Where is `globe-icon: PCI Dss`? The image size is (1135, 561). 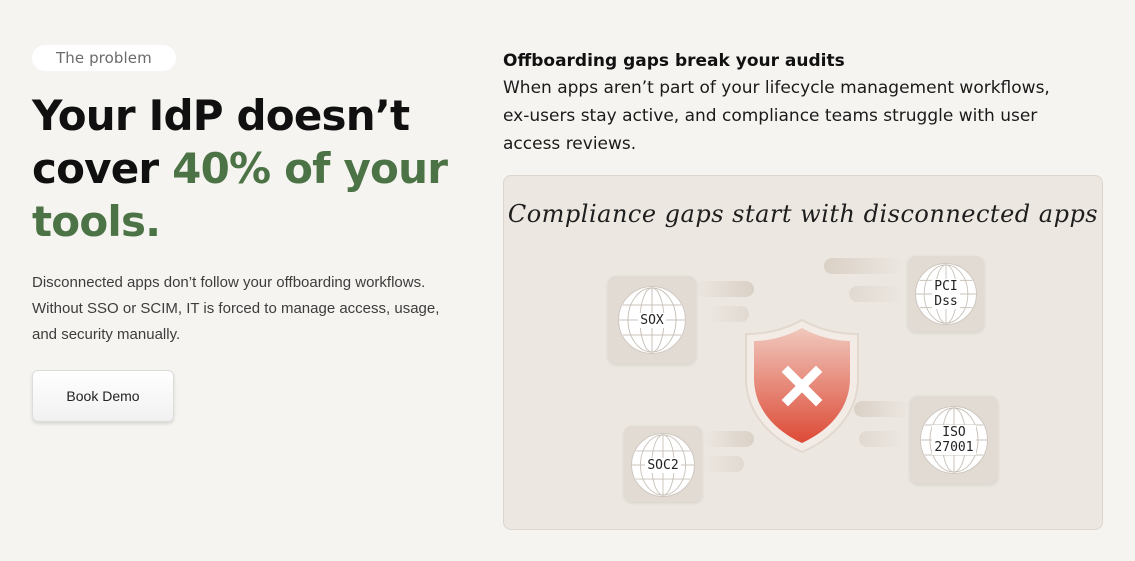
globe-icon: PCI Dss is located at coordinates (946, 294).